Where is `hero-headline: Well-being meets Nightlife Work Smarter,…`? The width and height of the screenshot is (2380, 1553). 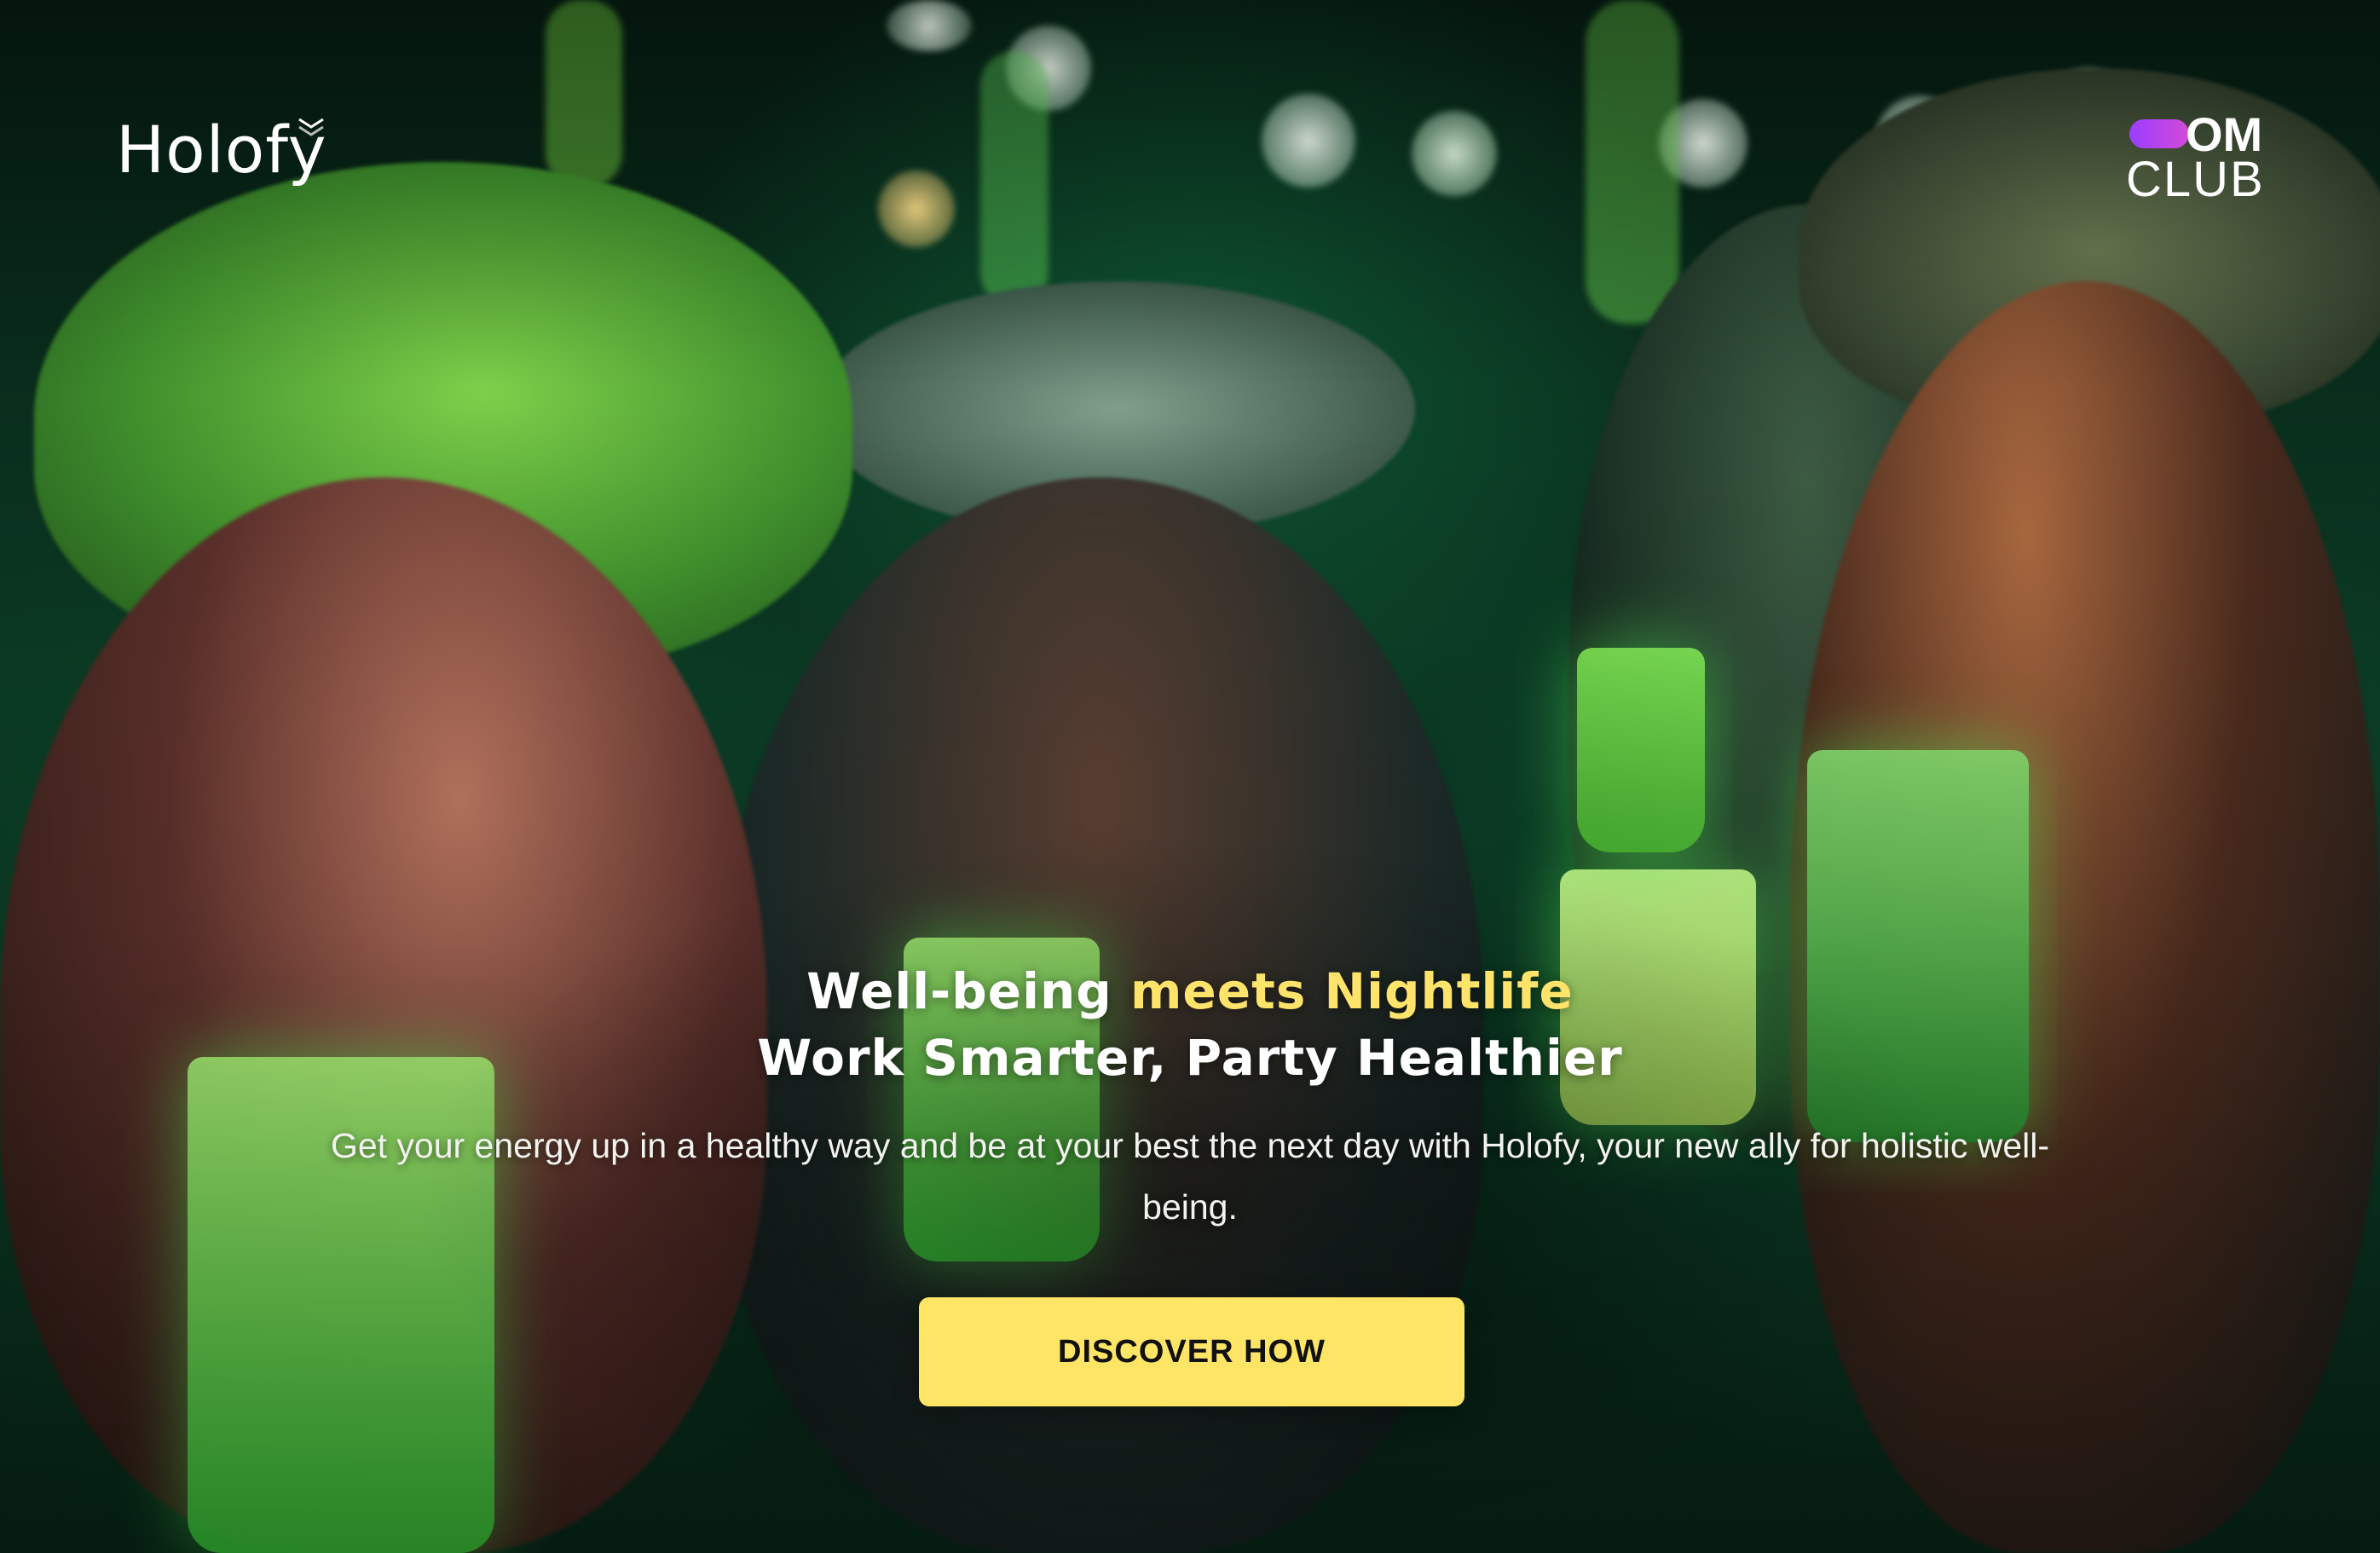 hero-headline: Well-being meets Nightlife Work Smarter,… is located at coordinates (1190, 1024).